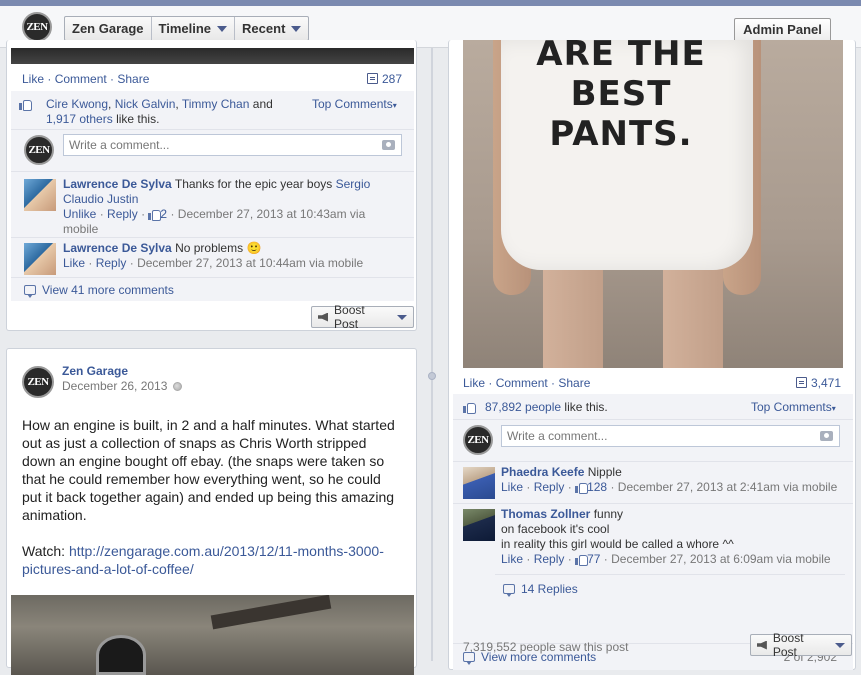 This screenshot has height=675, width=861. I want to click on top-comments-label: Top Comments, so click(352, 104).